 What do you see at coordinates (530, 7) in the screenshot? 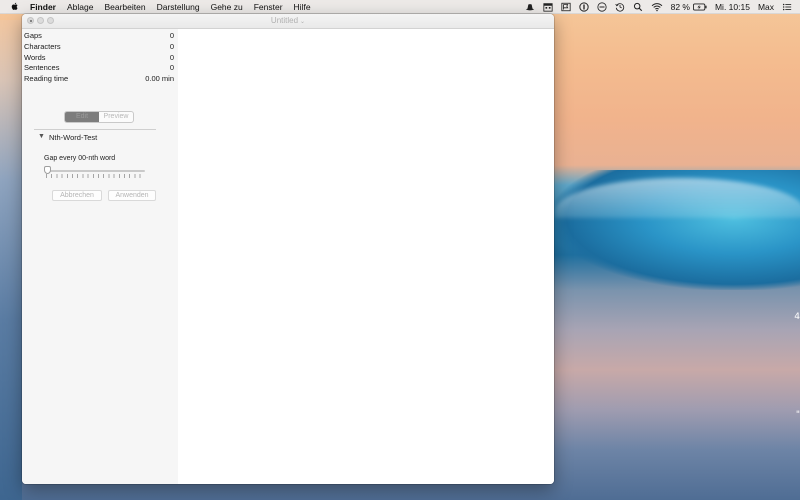
I see `hat-icon` at bounding box center [530, 7].